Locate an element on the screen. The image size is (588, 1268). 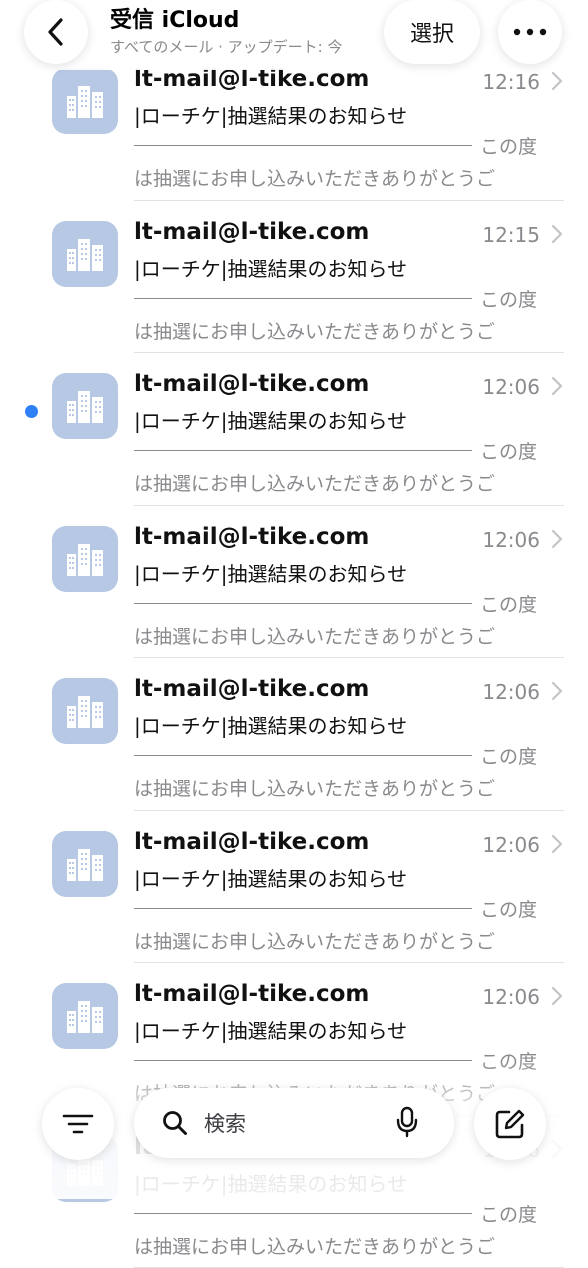
filter-button is located at coordinates (78, 1124).